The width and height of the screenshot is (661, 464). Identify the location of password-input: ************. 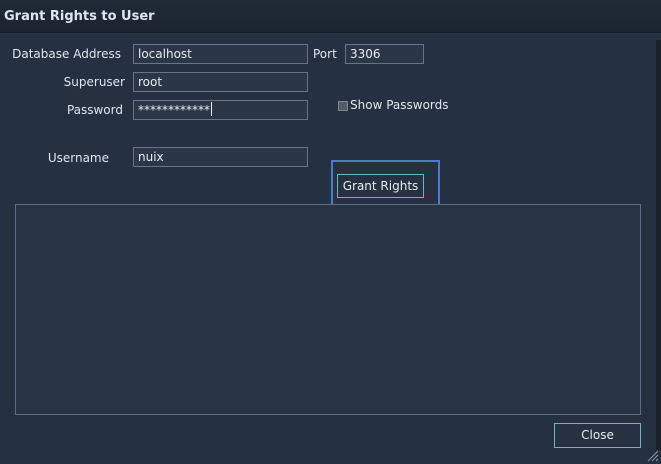
(220, 110).